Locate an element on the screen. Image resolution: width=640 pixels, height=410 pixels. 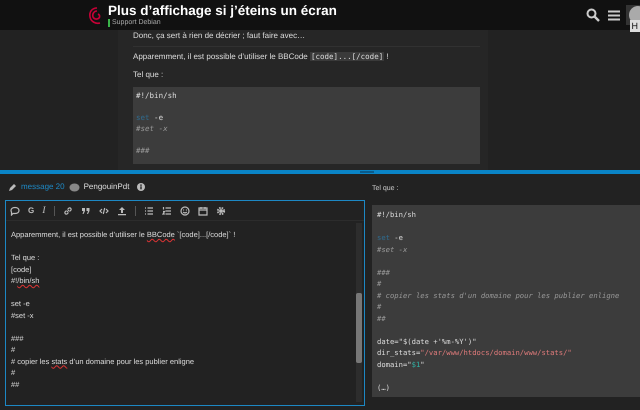
pencil-icon is located at coordinates (12, 187).